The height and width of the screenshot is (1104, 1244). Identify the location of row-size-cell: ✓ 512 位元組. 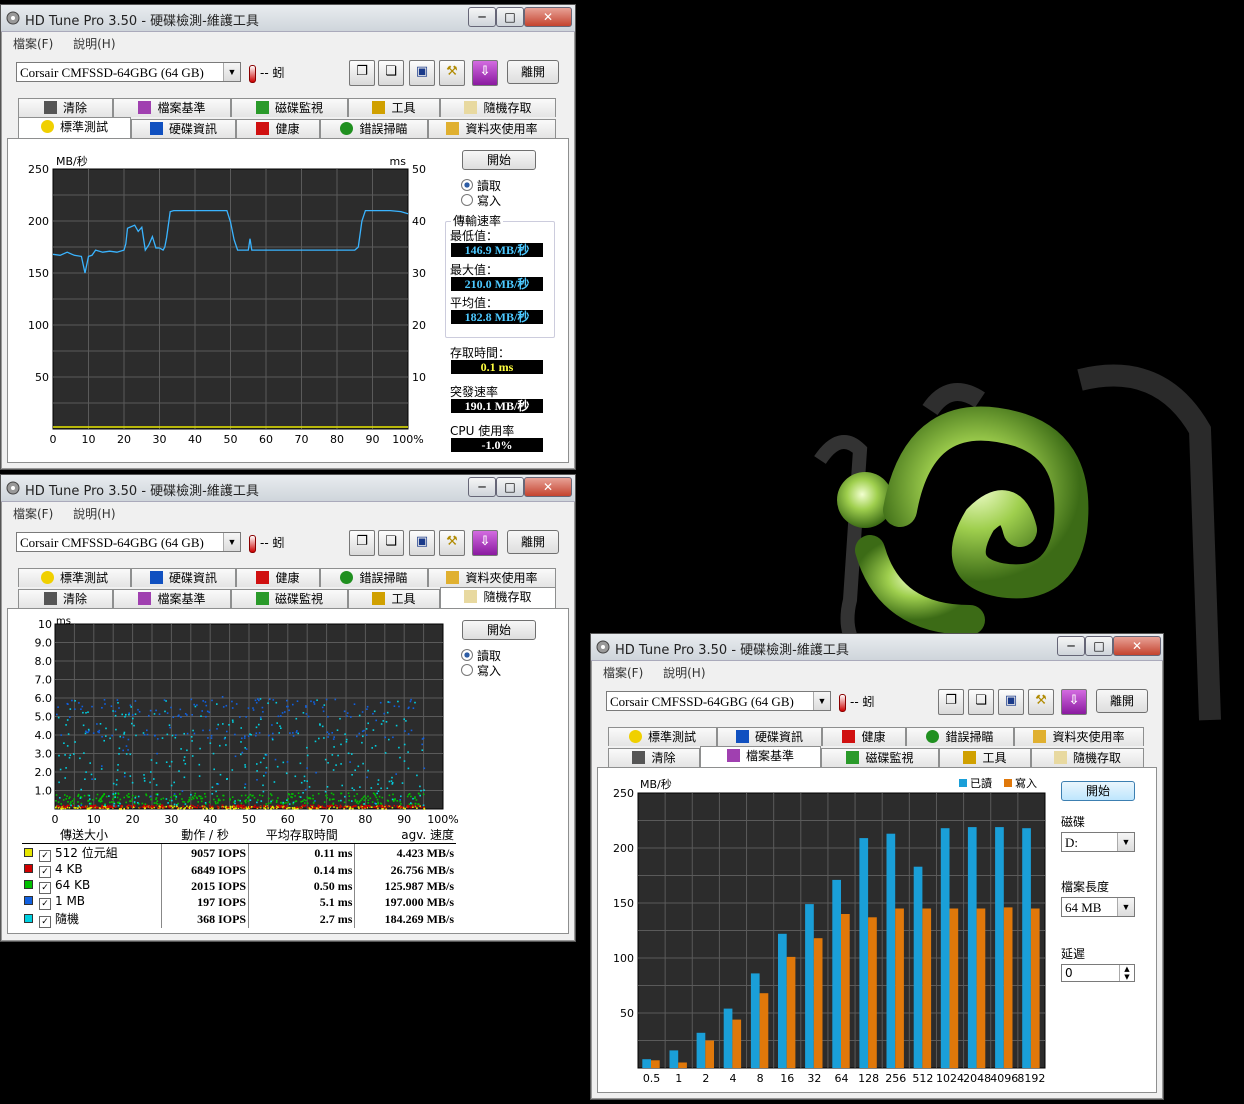
(92, 852).